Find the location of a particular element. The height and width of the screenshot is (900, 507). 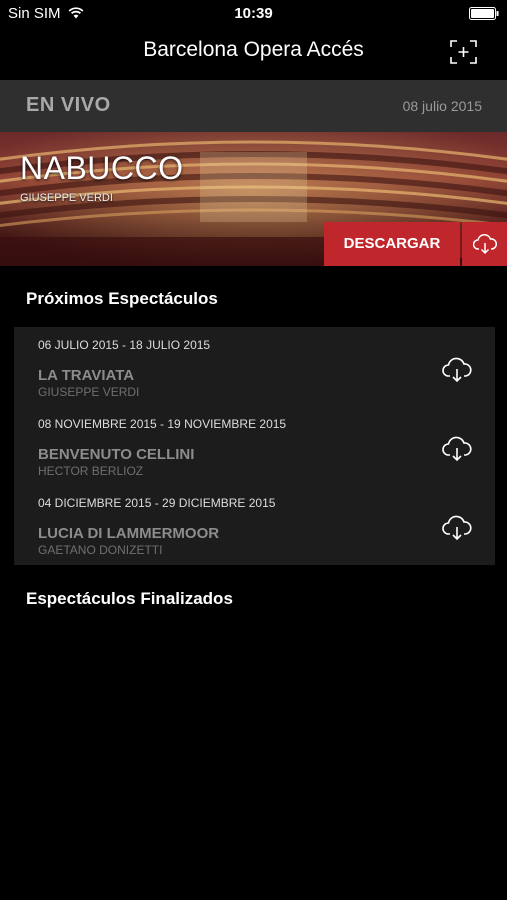

live-event-composer: GIUSEPPE VERDI is located at coordinates (66, 198).